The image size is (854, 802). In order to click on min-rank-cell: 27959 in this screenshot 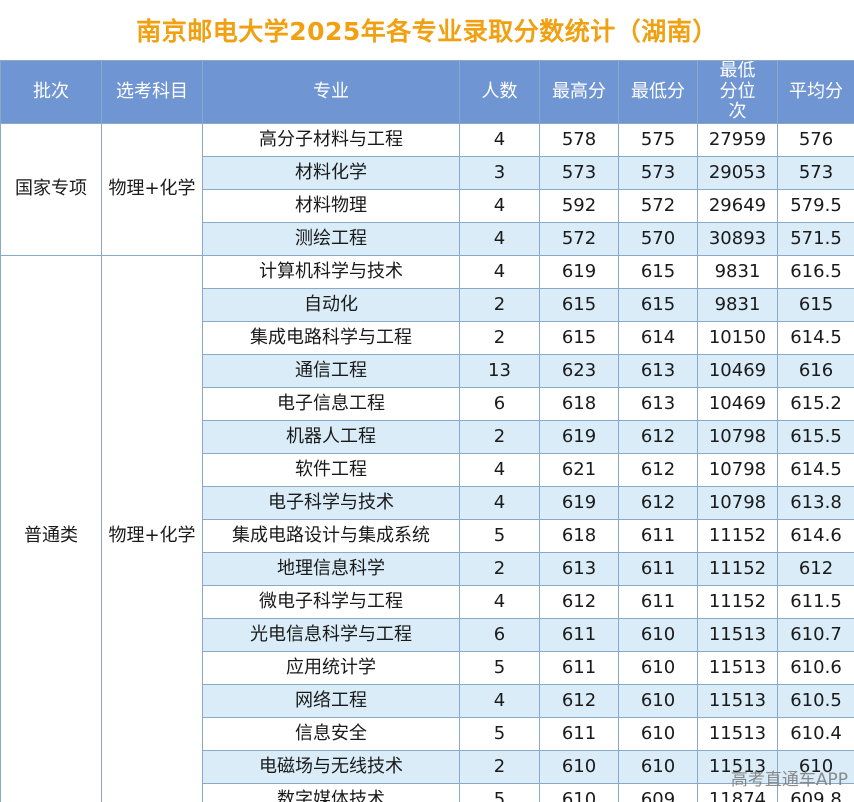, I will do `click(737, 140)`.